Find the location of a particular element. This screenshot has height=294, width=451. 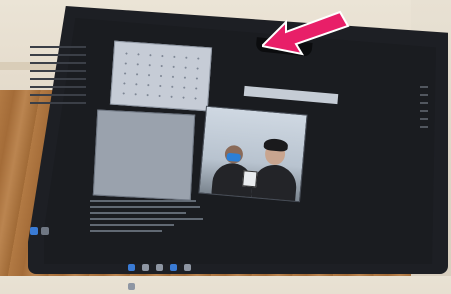

tray-icon is located at coordinates (39, 231).